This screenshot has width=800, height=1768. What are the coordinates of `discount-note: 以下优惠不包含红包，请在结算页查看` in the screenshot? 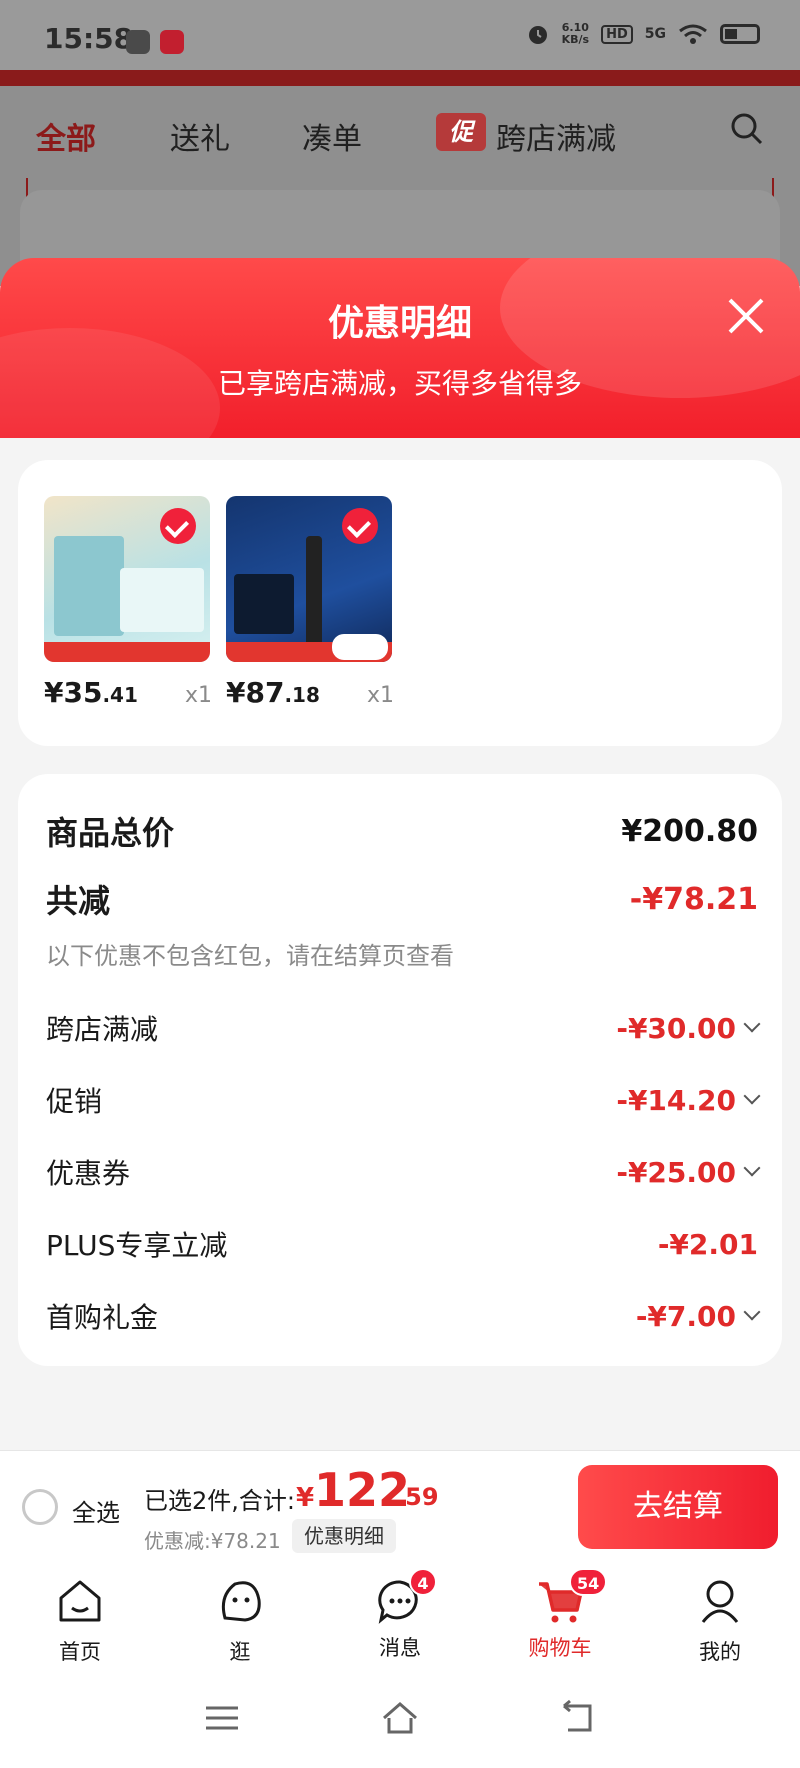 It's located at (250, 956).